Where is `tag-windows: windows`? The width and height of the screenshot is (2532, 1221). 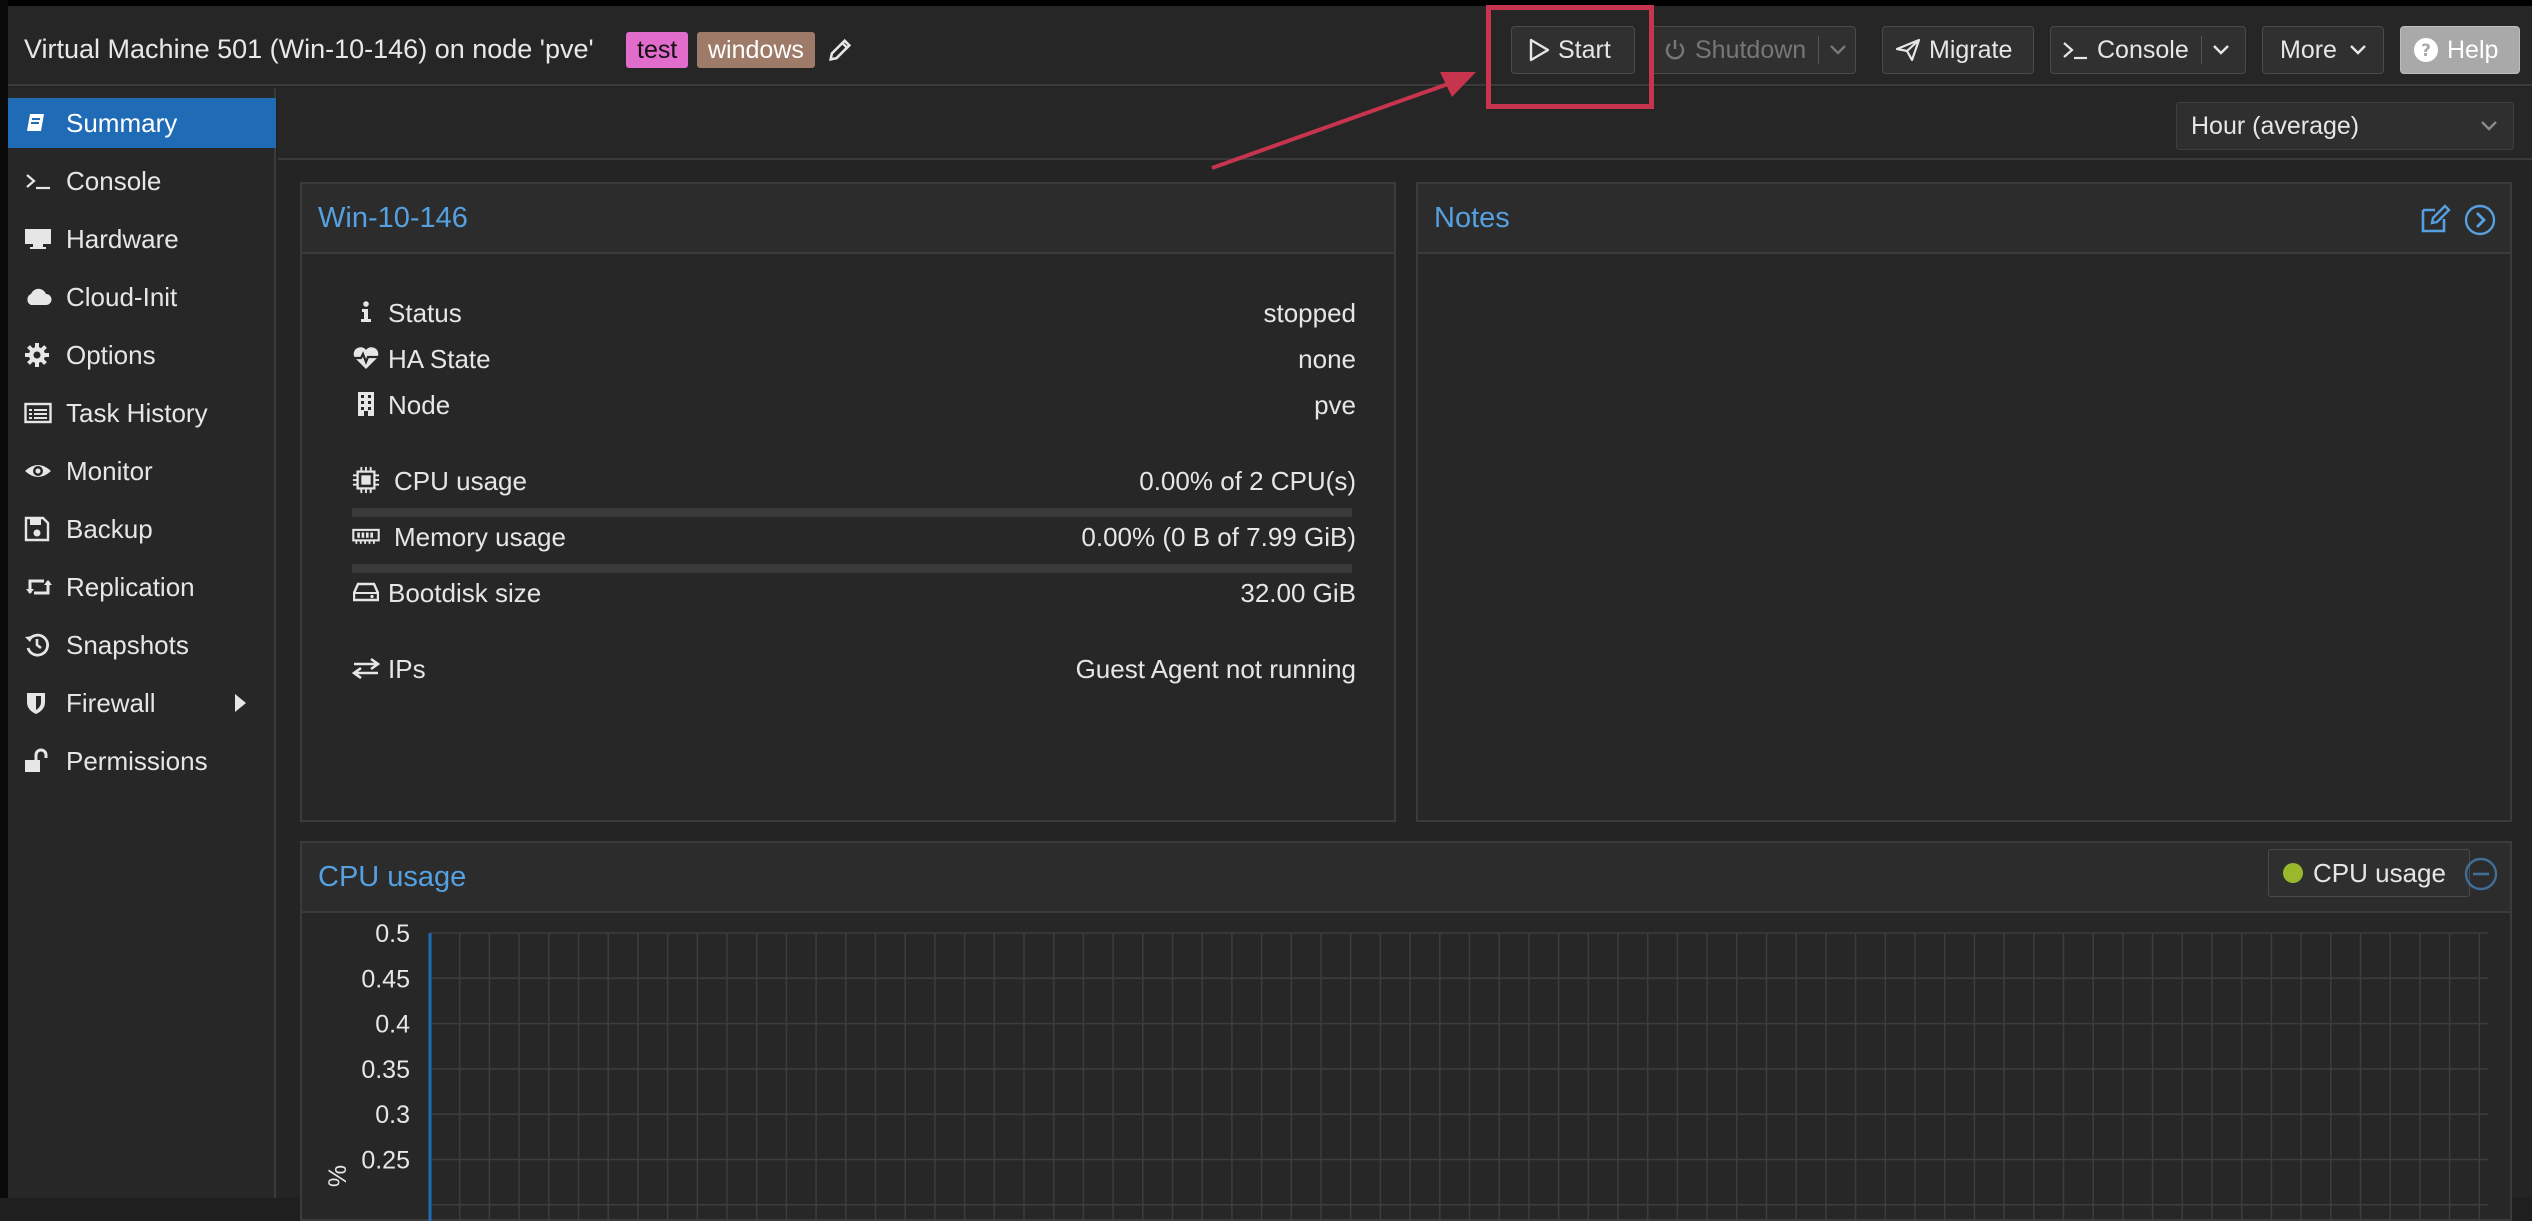 tag-windows: windows is located at coordinates (756, 50).